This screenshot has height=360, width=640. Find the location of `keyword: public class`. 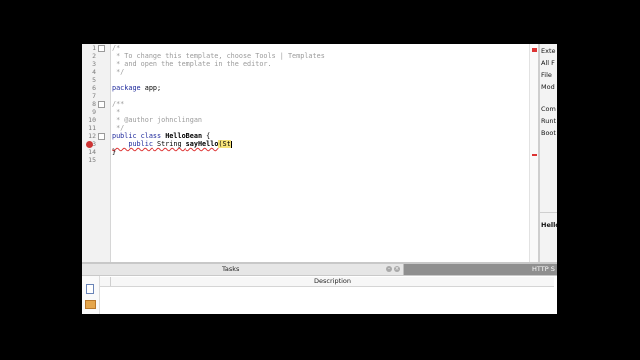

keyword: public class is located at coordinates (137, 136).